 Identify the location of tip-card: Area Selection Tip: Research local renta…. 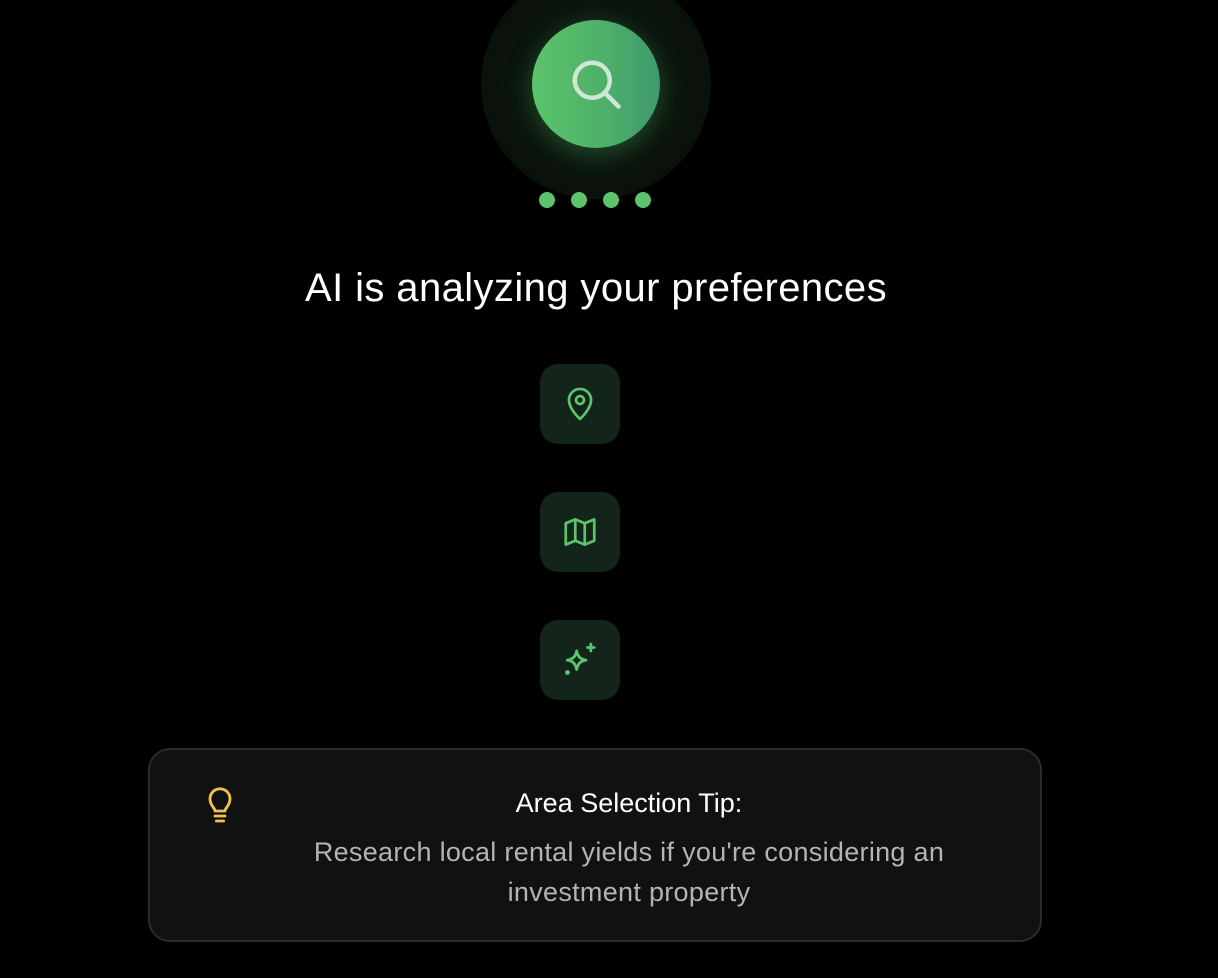
(595, 845).